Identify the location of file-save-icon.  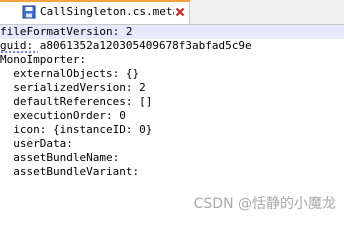
(29, 12).